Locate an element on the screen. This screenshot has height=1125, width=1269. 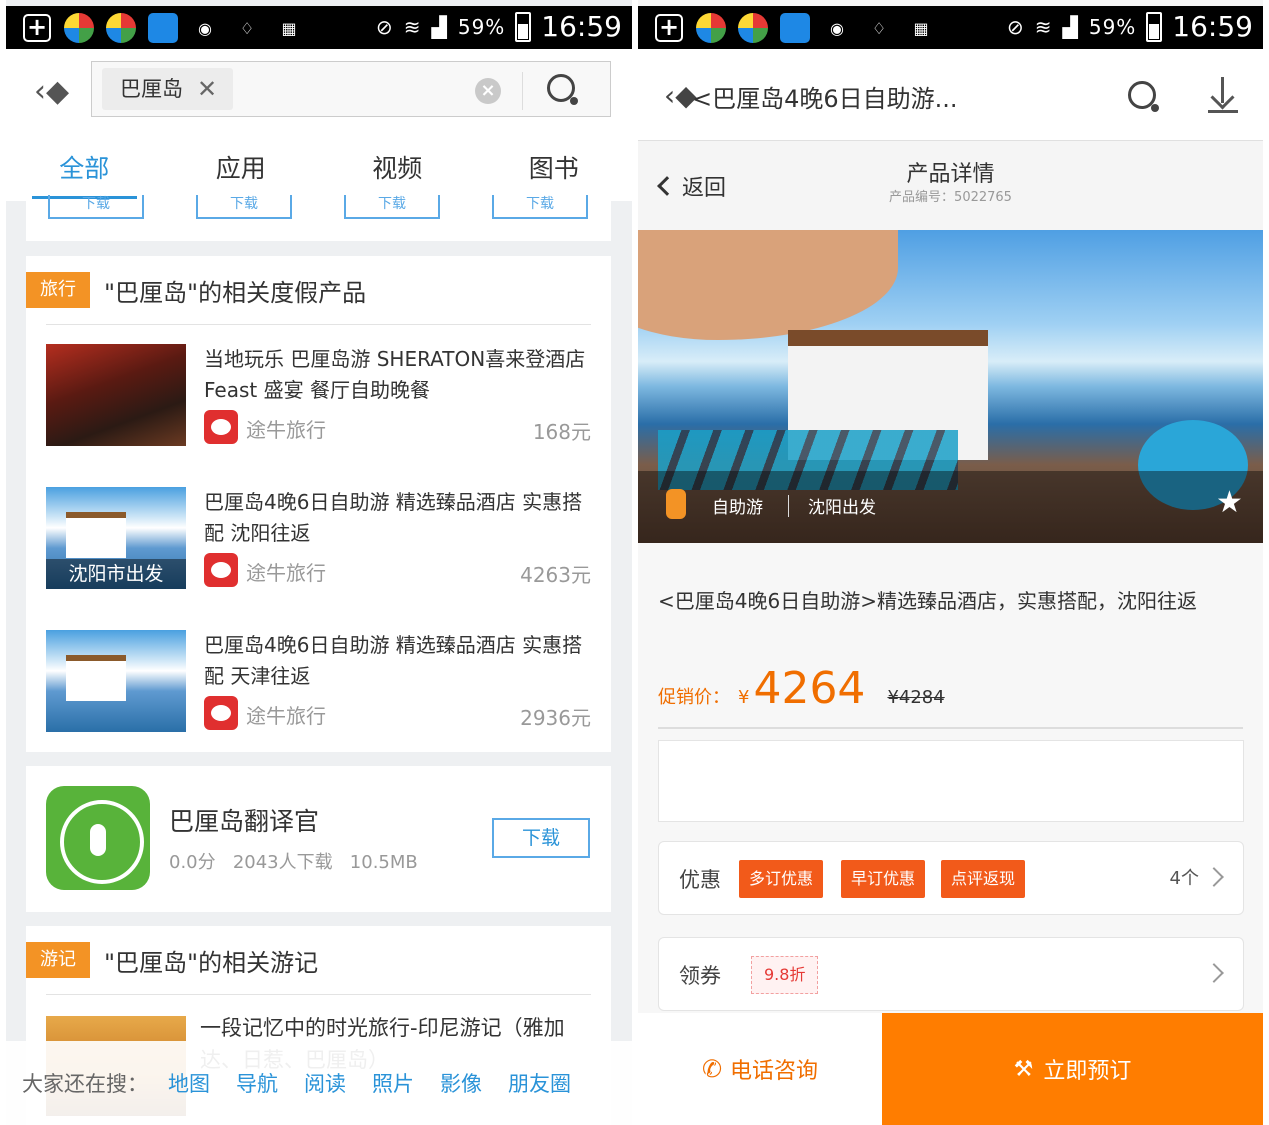
tab-books: 图书 is located at coordinates (554, 174).